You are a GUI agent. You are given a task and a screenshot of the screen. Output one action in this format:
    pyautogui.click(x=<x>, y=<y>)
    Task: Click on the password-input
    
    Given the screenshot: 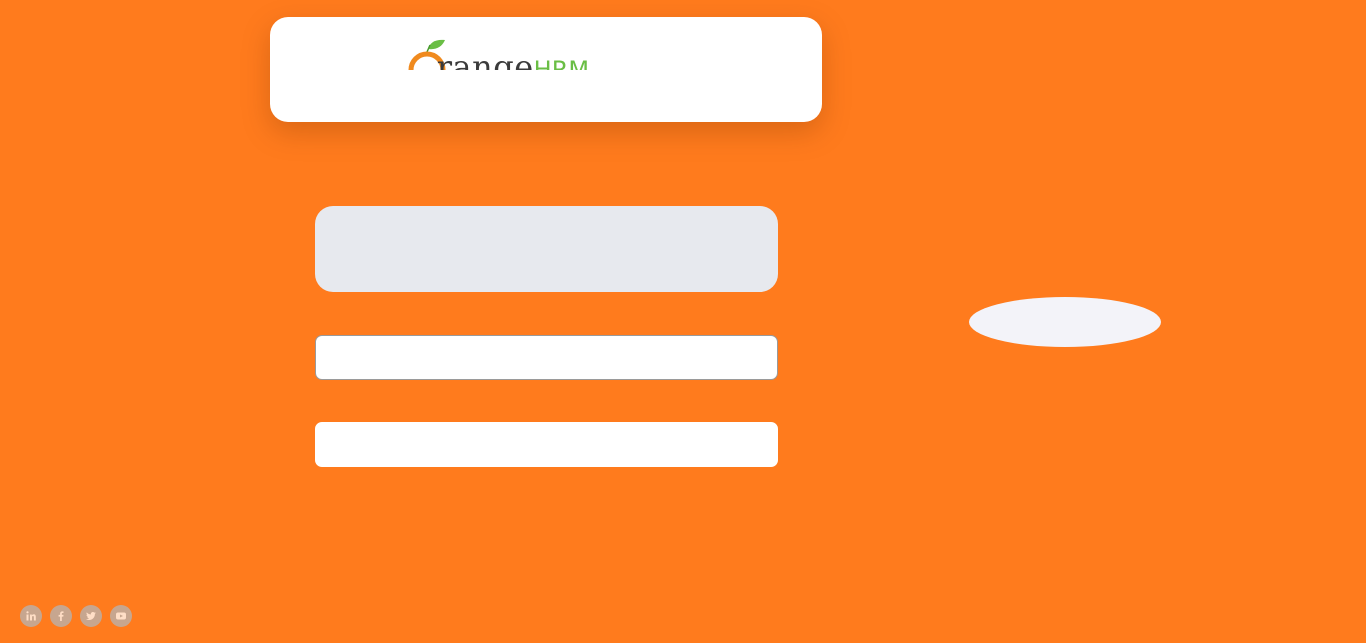 What is the action you would take?
    pyautogui.click(x=546, y=444)
    